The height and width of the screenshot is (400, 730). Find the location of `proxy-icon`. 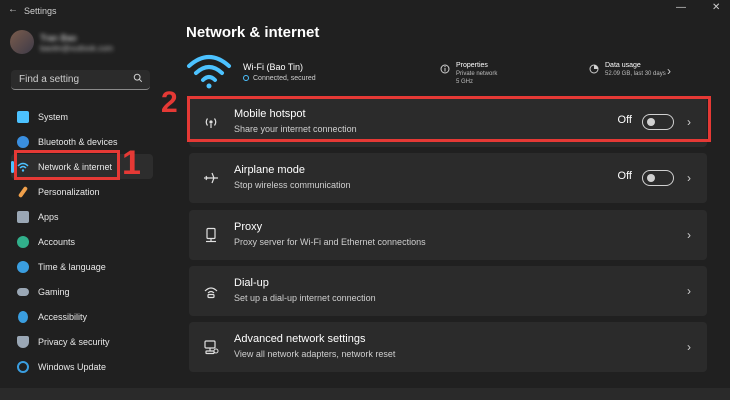

proxy-icon is located at coordinates (211, 235).